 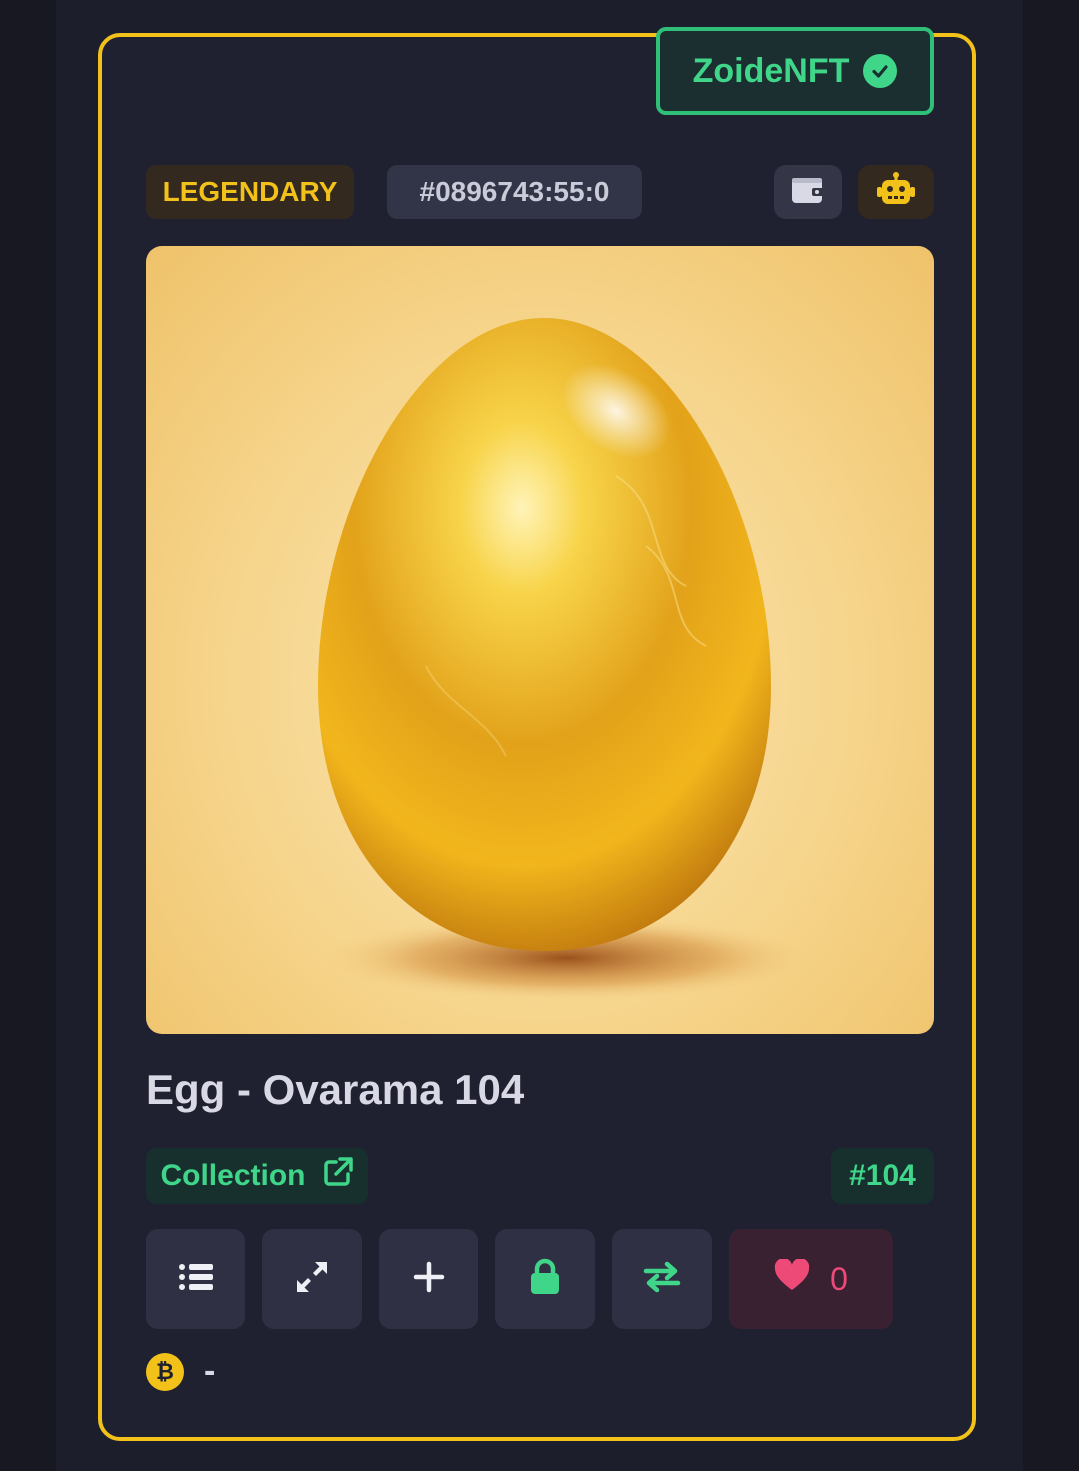 I want to click on wallet-button, so click(x=808, y=192).